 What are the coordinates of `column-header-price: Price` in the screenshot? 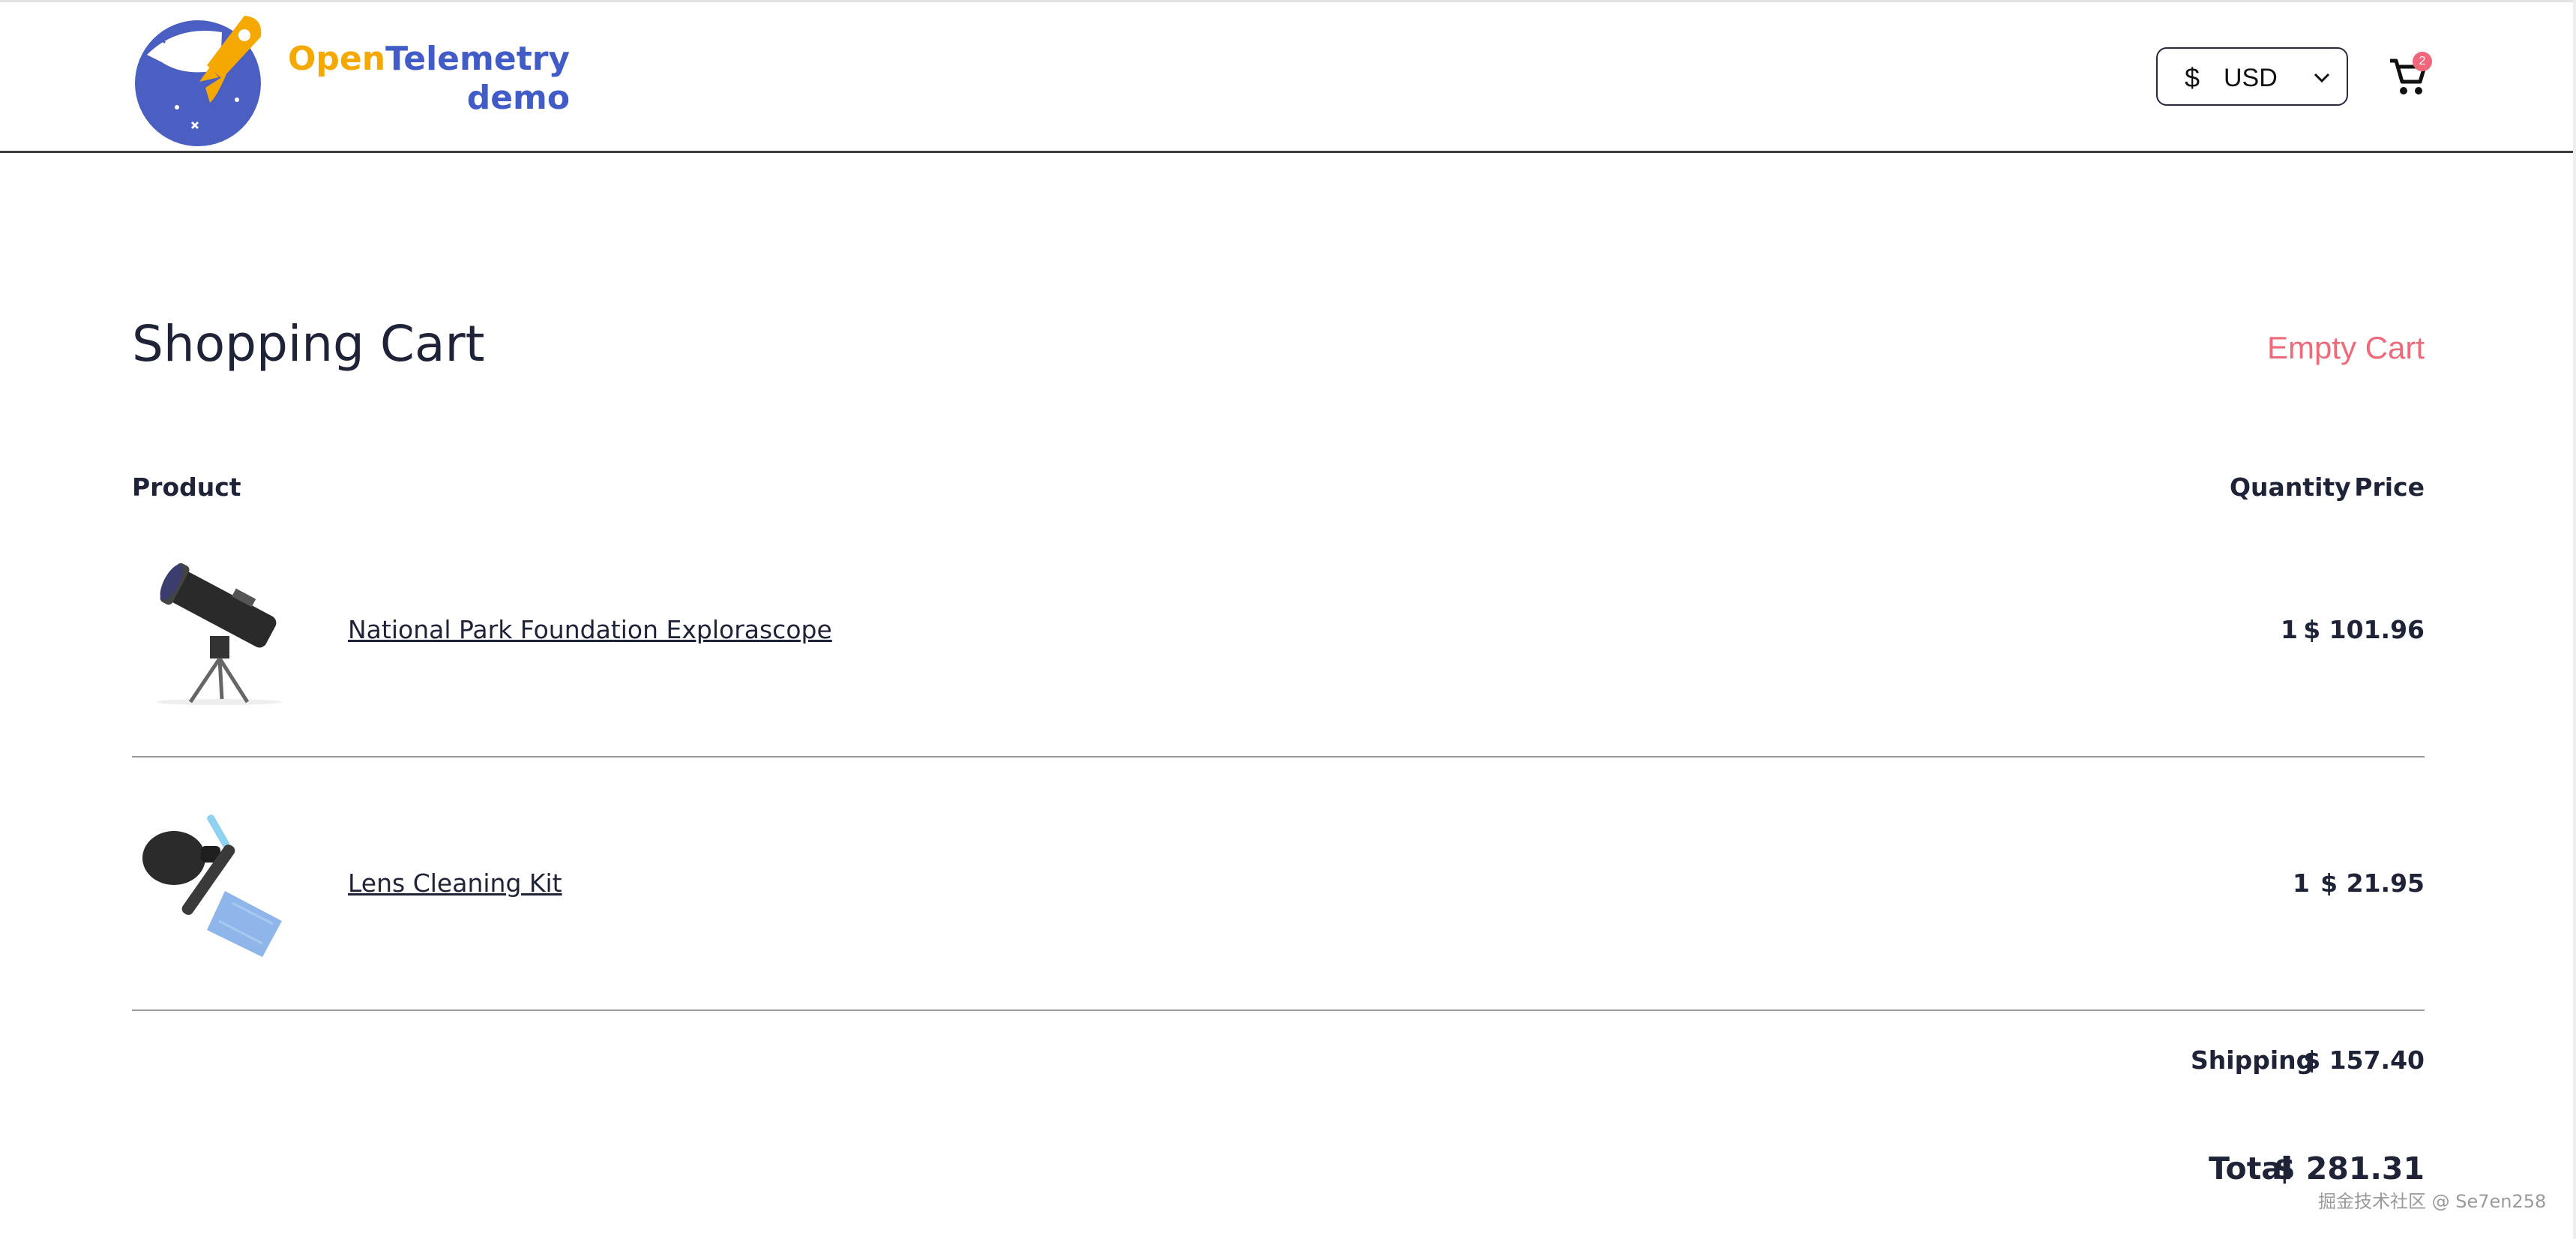 It's located at (2390, 487).